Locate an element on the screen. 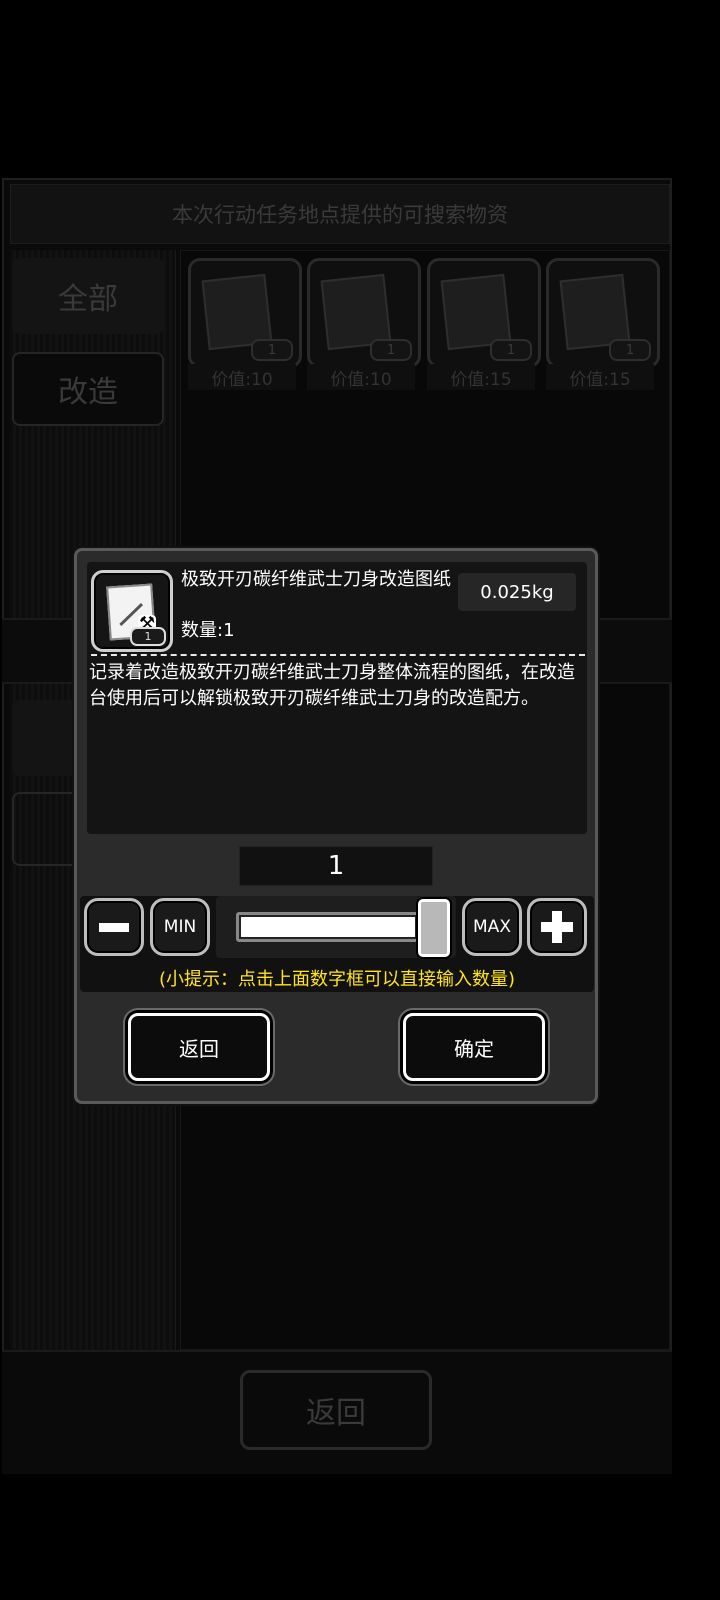  decrease-button is located at coordinates (114, 927).